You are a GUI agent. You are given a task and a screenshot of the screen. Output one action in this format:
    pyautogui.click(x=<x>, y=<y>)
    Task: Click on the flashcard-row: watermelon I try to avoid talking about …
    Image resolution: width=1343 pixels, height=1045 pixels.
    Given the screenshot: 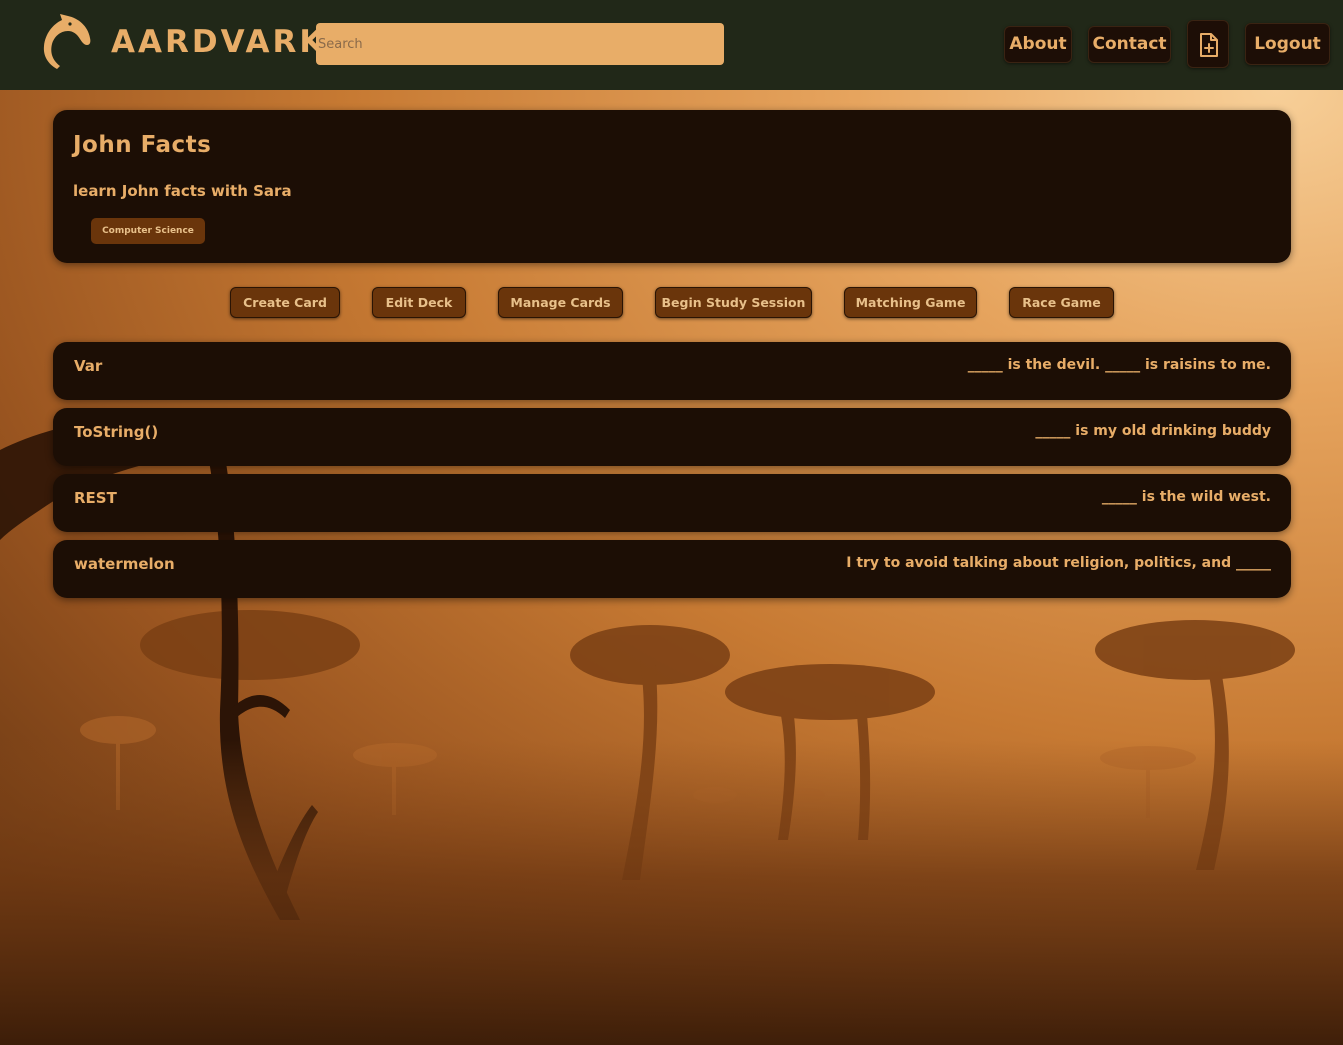 What is the action you would take?
    pyautogui.click(x=672, y=569)
    